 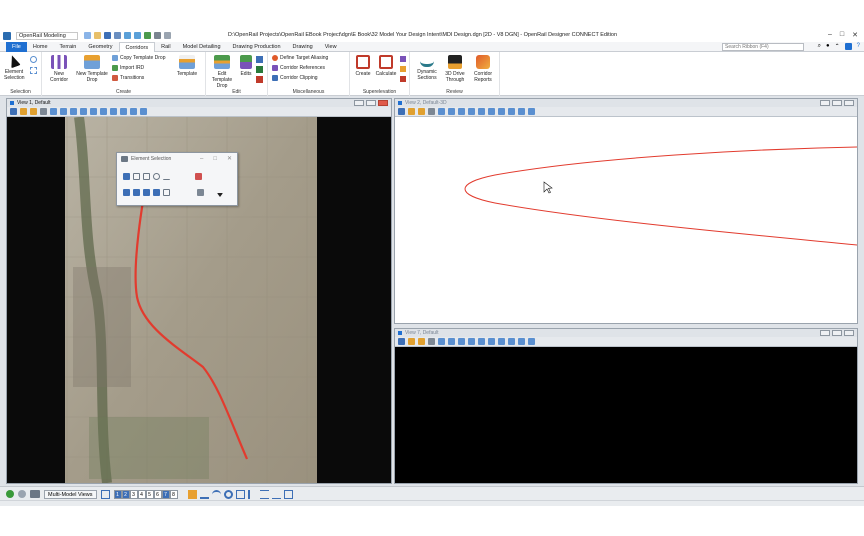 I want to click on drive-through-button: 3D Drive Through, so click(x=455, y=69).